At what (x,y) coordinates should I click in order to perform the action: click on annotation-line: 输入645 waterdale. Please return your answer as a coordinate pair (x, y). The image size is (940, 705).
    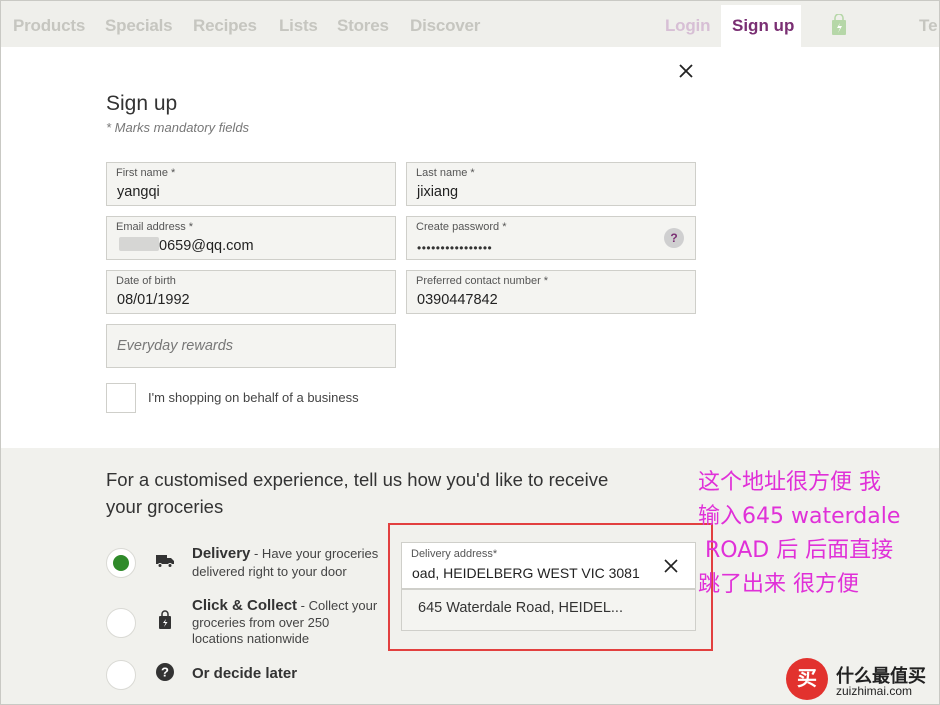
    Looking at the image, I should click on (799, 516).